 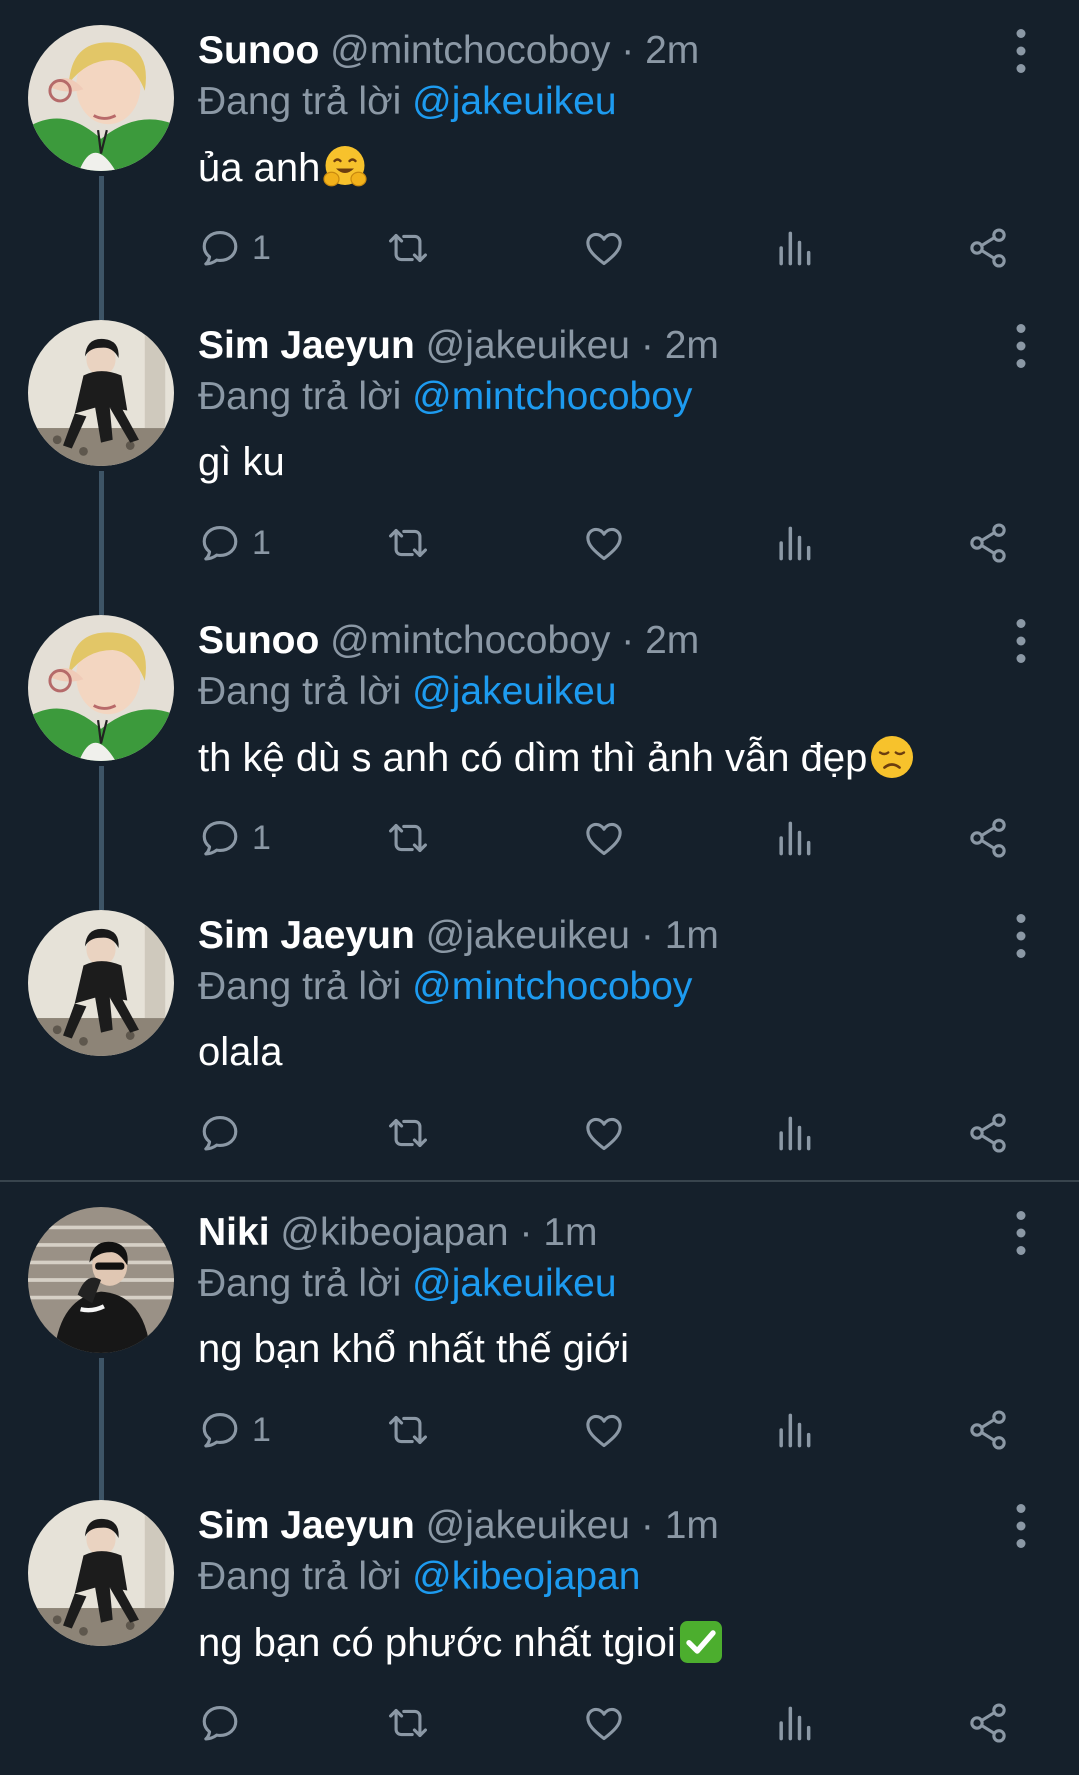 What do you see at coordinates (234, 1232) in the screenshot?
I see `display-name: Niki` at bounding box center [234, 1232].